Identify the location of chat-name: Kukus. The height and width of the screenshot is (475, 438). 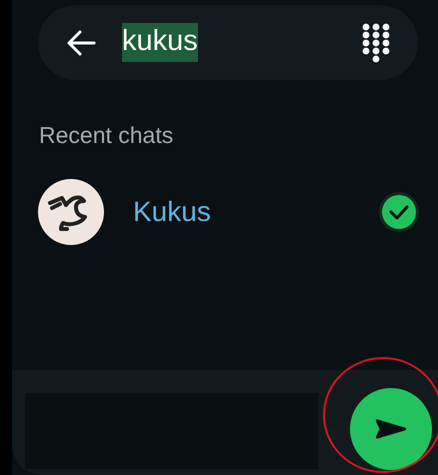
(172, 212).